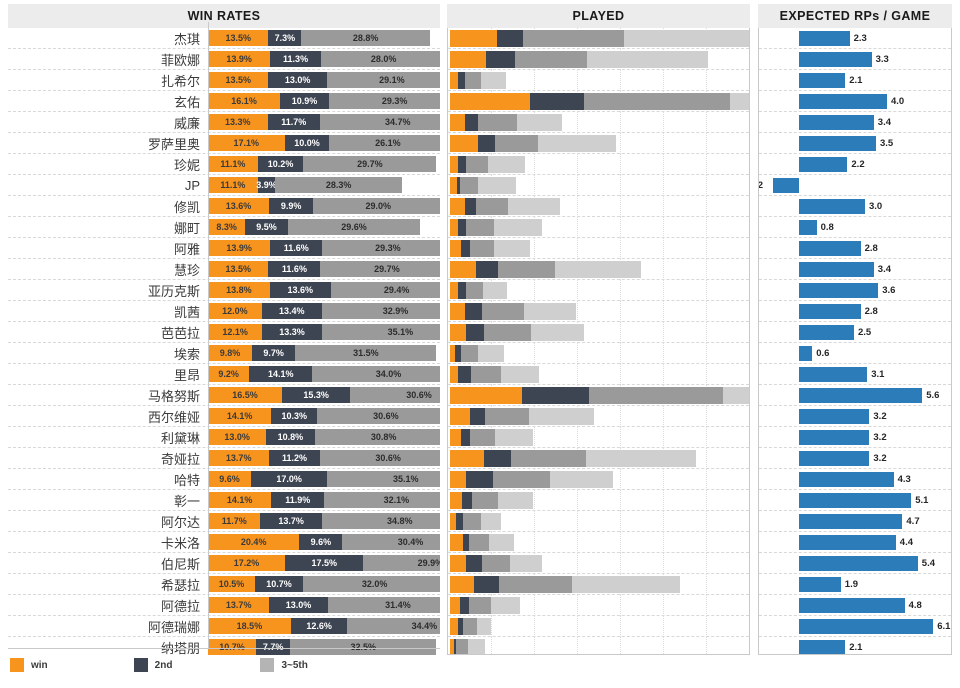 The image size is (960, 688). Describe the element at coordinates (224, 353) in the screenshot. I see `win-rates-row: 埃索 9.8% 9.7% 31.5%` at that location.